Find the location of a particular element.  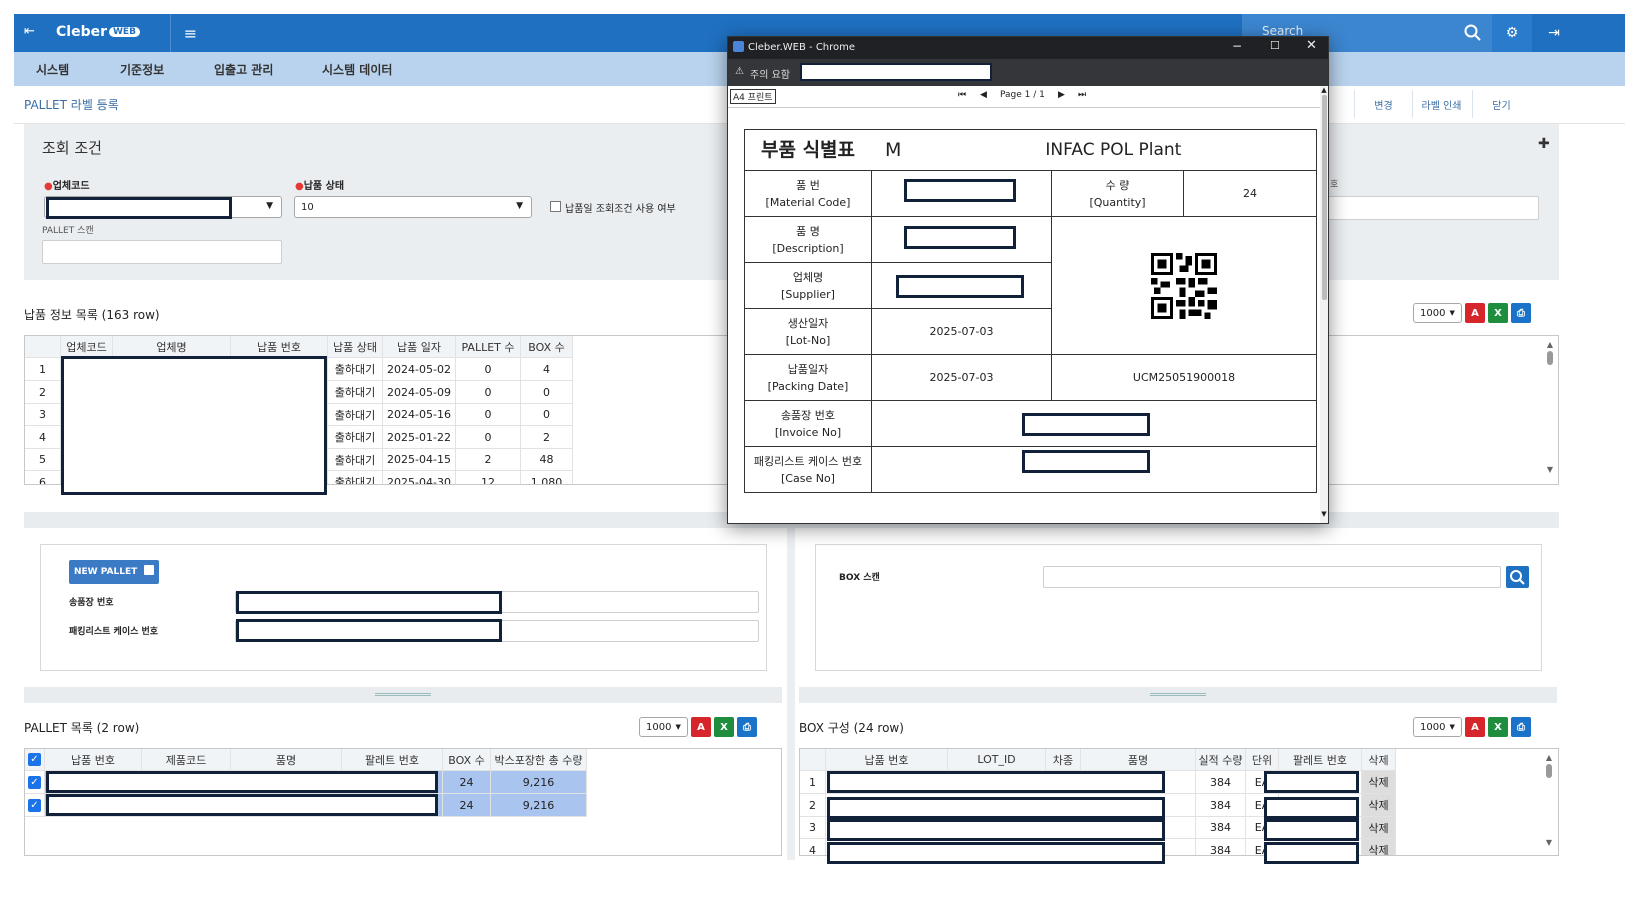

select-all-checkbox: ✓ is located at coordinates (35, 759).